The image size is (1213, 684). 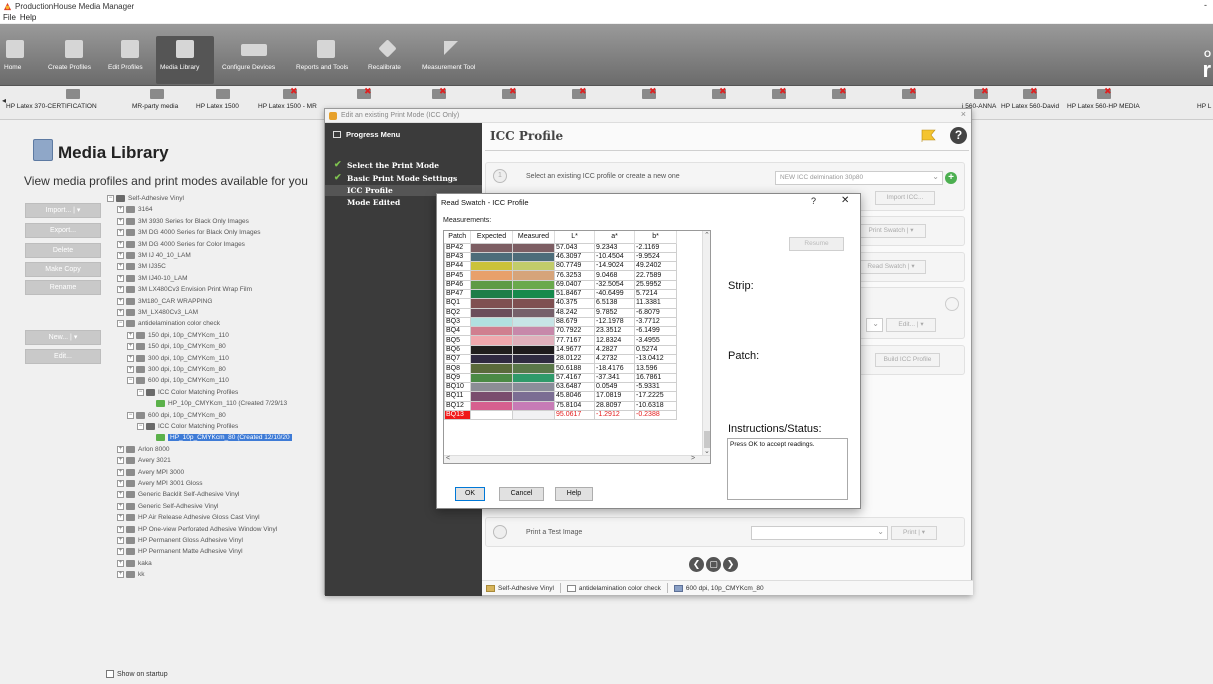 What do you see at coordinates (951, 178) in the screenshot?
I see `add-icc-icon: +` at bounding box center [951, 178].